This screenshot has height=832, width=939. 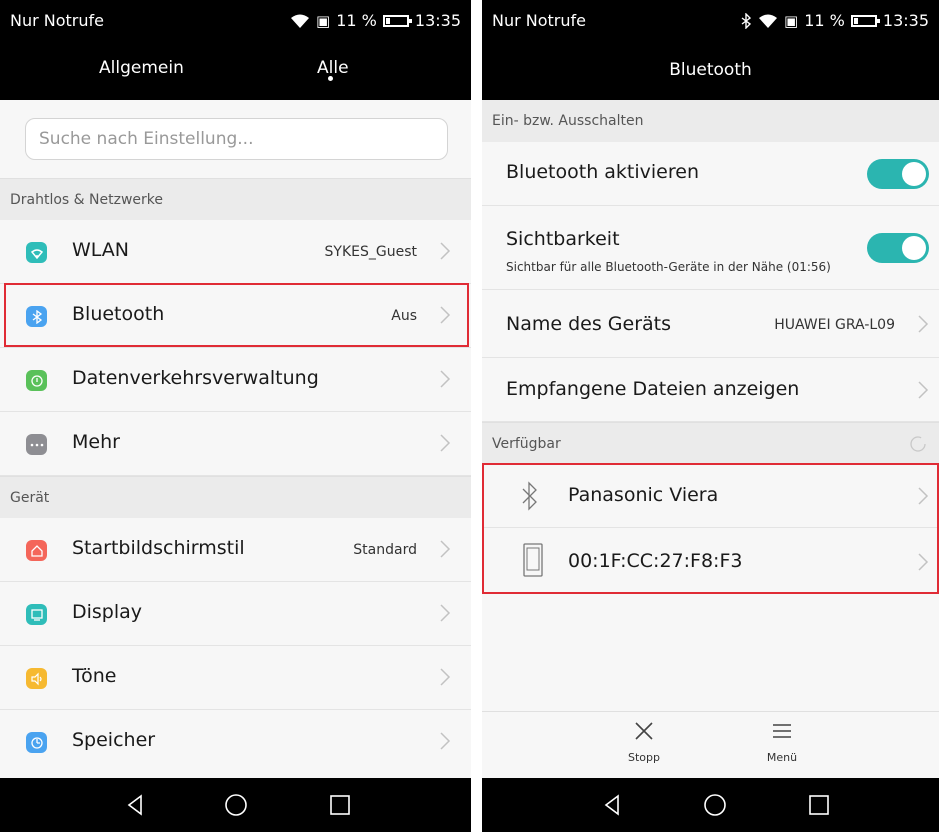 I want to click on device-name-row: Name des Geräts HUAWEI GRA-L09, so click(x=710, y=324).